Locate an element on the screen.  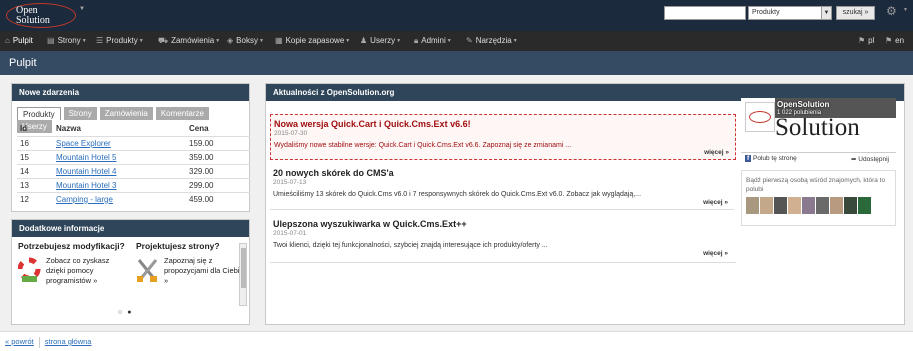
cell-price: 159.00 is located at coordinates (218, 142).